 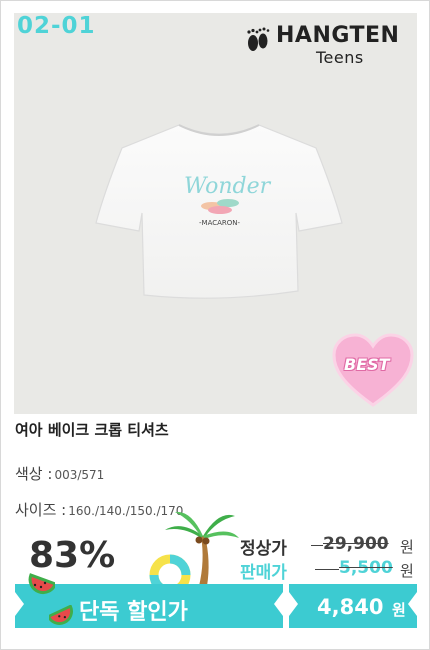 What do you see at coordinates (317, 545) in the screenshot?
I see `regular-price-dash` at bounding box center [317, 545].